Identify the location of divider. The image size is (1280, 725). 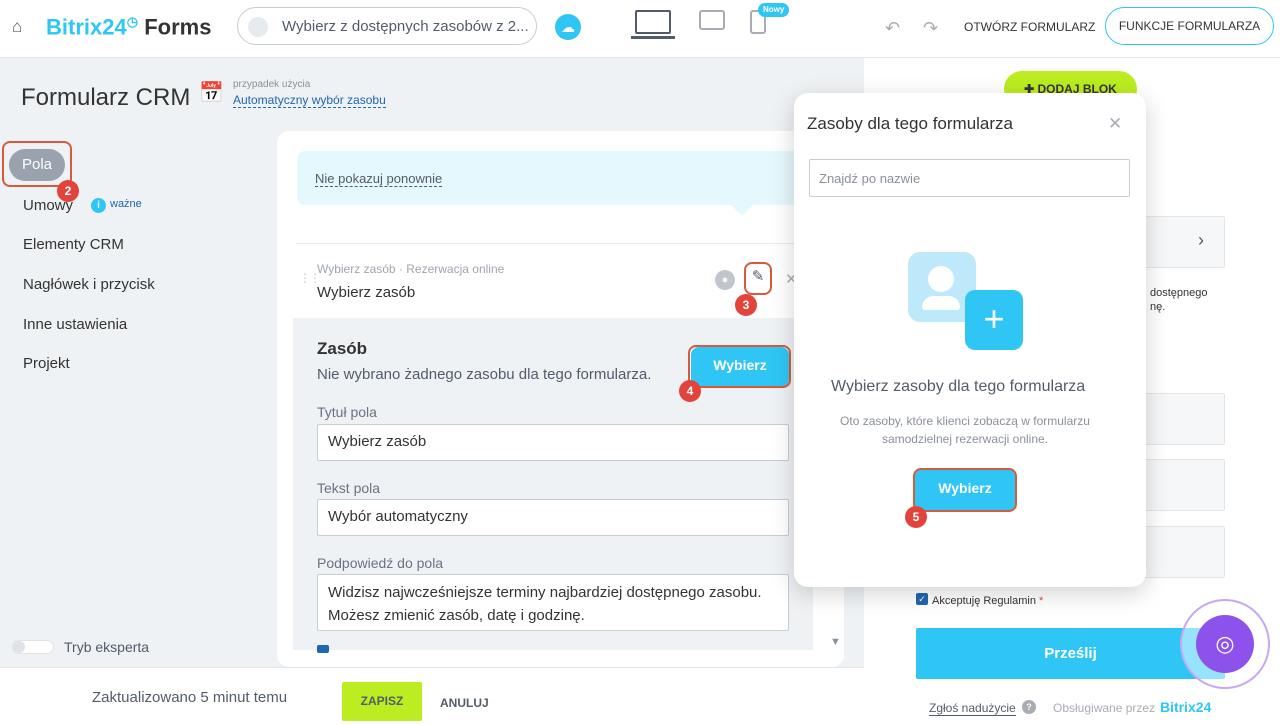
(570, 243).